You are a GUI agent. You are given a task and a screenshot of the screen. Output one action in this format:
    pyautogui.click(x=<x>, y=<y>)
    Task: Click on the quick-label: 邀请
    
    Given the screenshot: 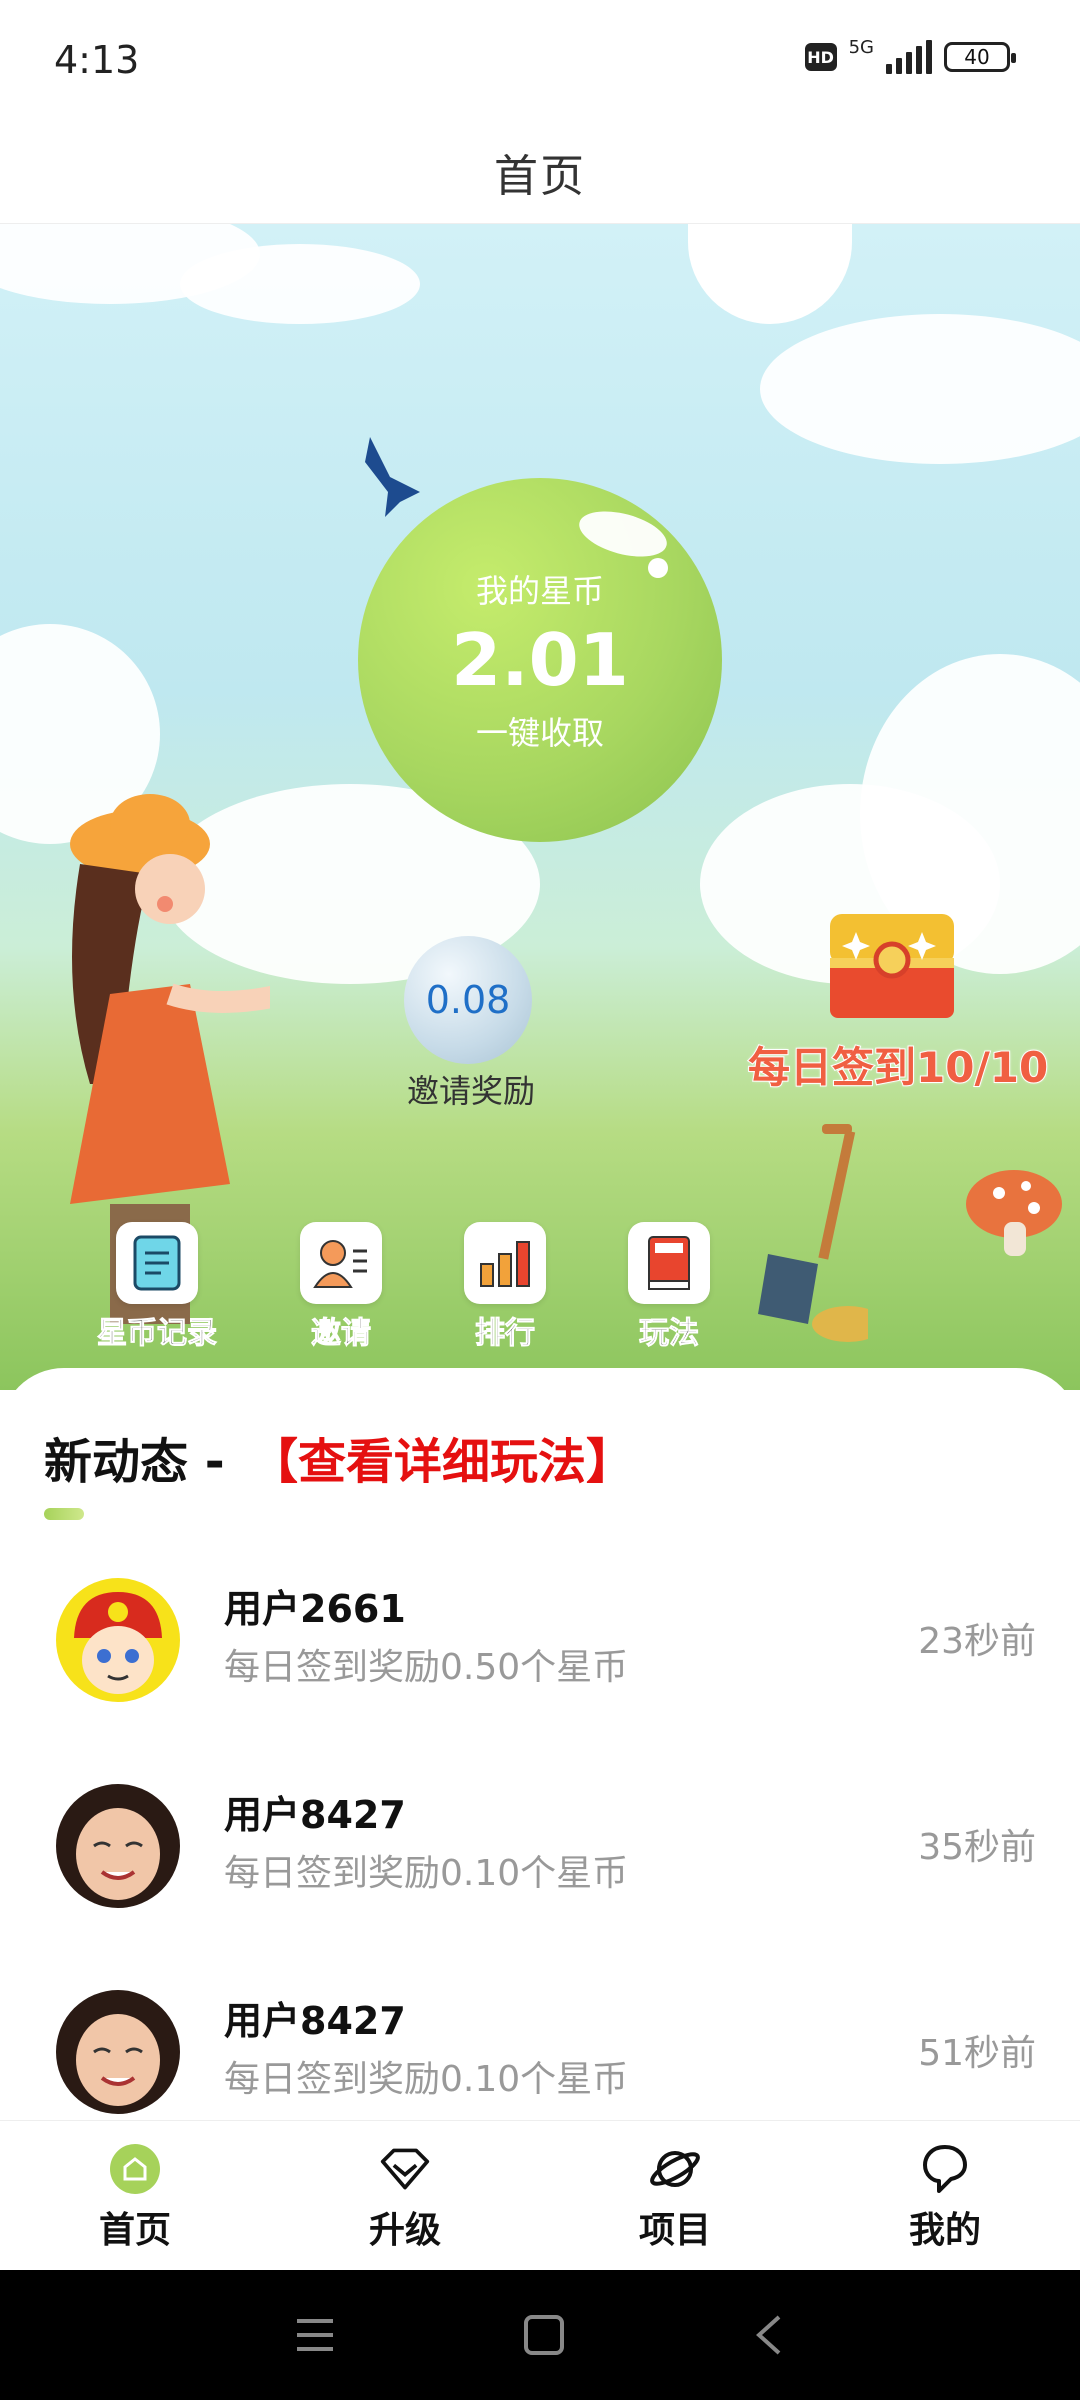 What is the action you would take?
    pyautogui.click(x=341, y=1334)
    